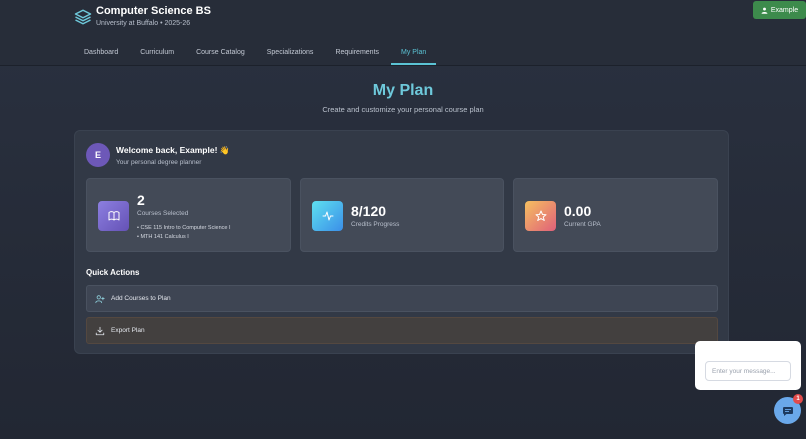 The image size is (806, 439). I want to click on tab-dashboard: Dashboard, so click(101, 54).